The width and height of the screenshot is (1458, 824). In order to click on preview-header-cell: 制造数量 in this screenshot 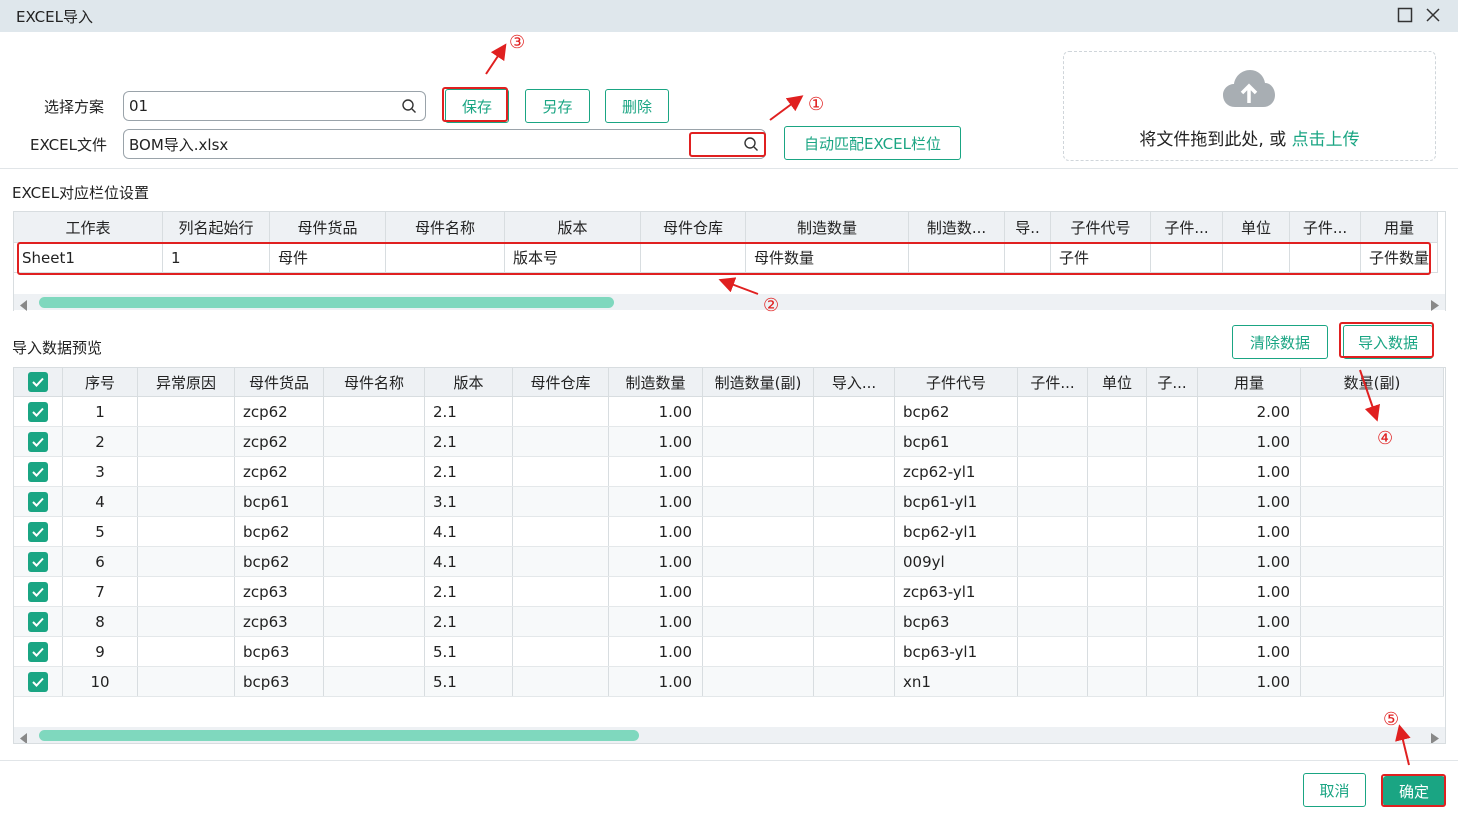, I will do `click(656, 382)`.